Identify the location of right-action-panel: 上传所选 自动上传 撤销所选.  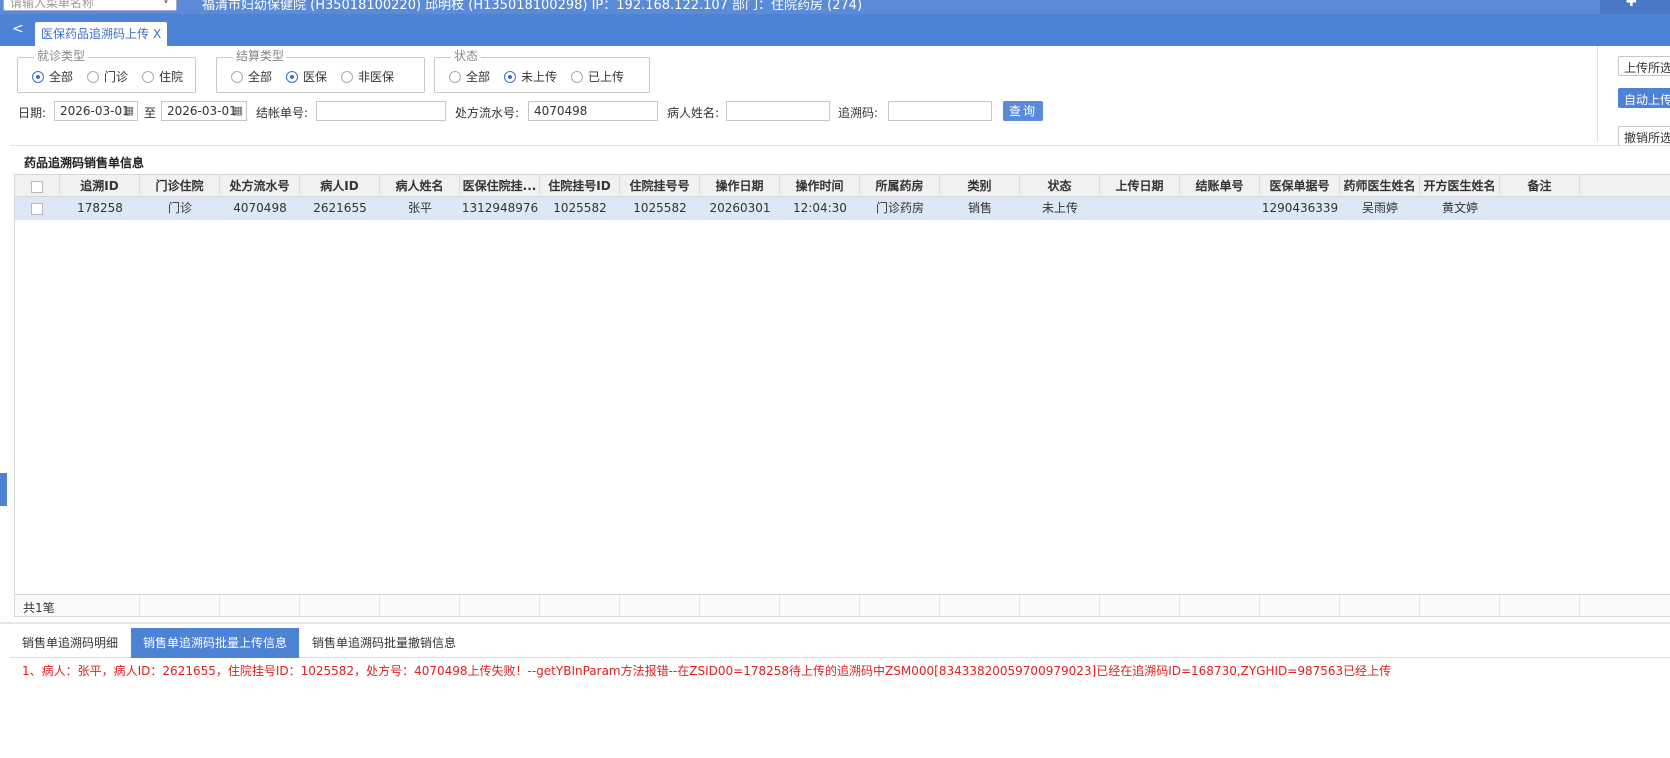
(1633, 96).